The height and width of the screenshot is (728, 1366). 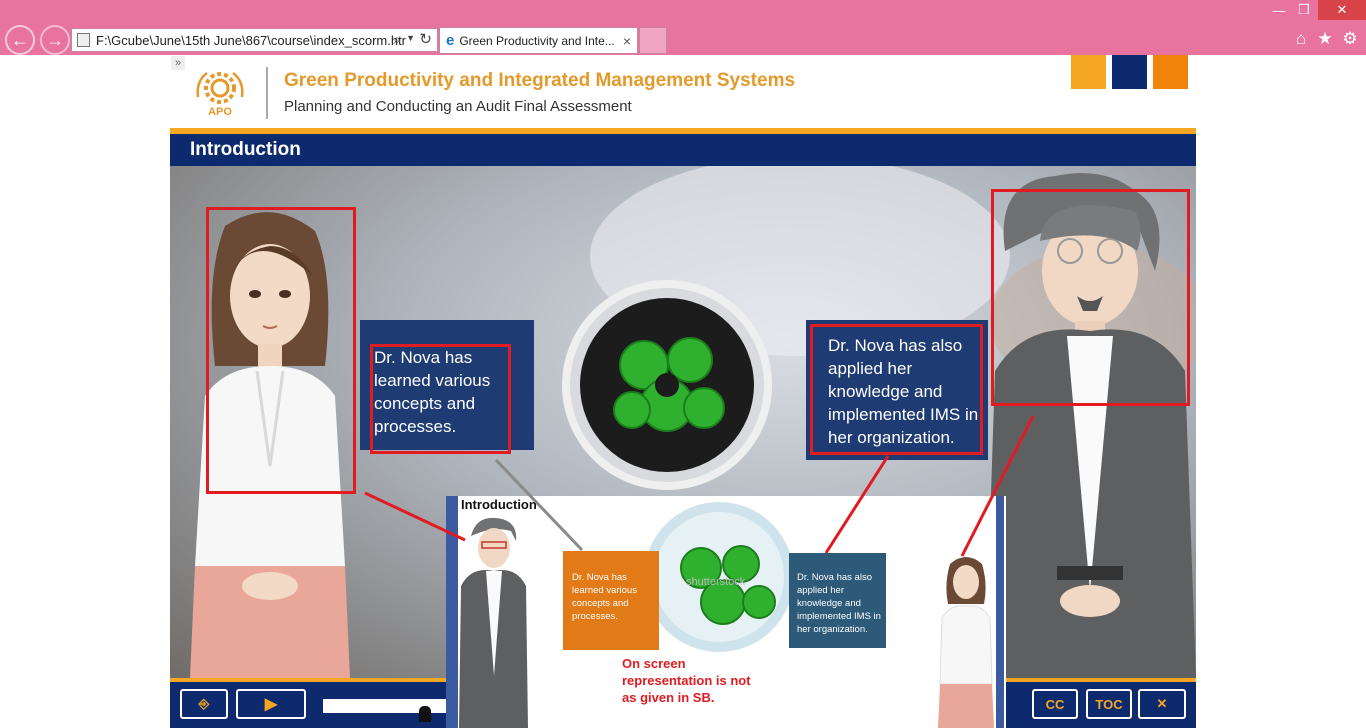 I want to click on progress-handle, so click(x=425, y=714).